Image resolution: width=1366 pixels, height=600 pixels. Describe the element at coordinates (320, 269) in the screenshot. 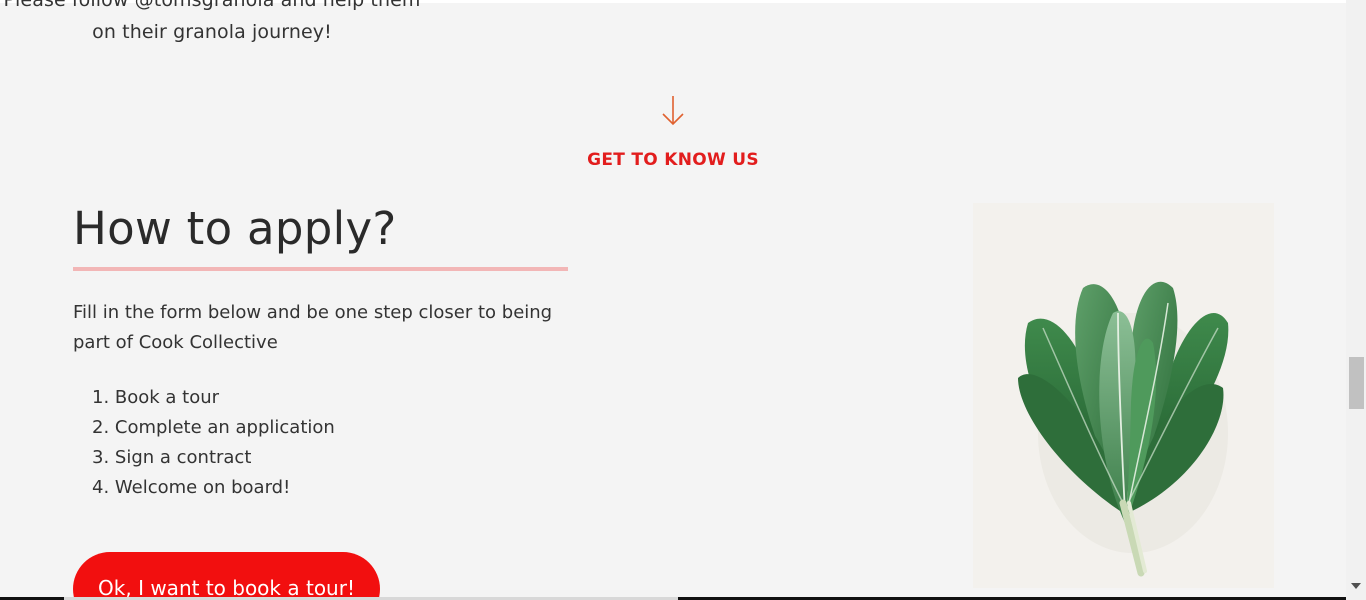

I see `title-underline` at that location.